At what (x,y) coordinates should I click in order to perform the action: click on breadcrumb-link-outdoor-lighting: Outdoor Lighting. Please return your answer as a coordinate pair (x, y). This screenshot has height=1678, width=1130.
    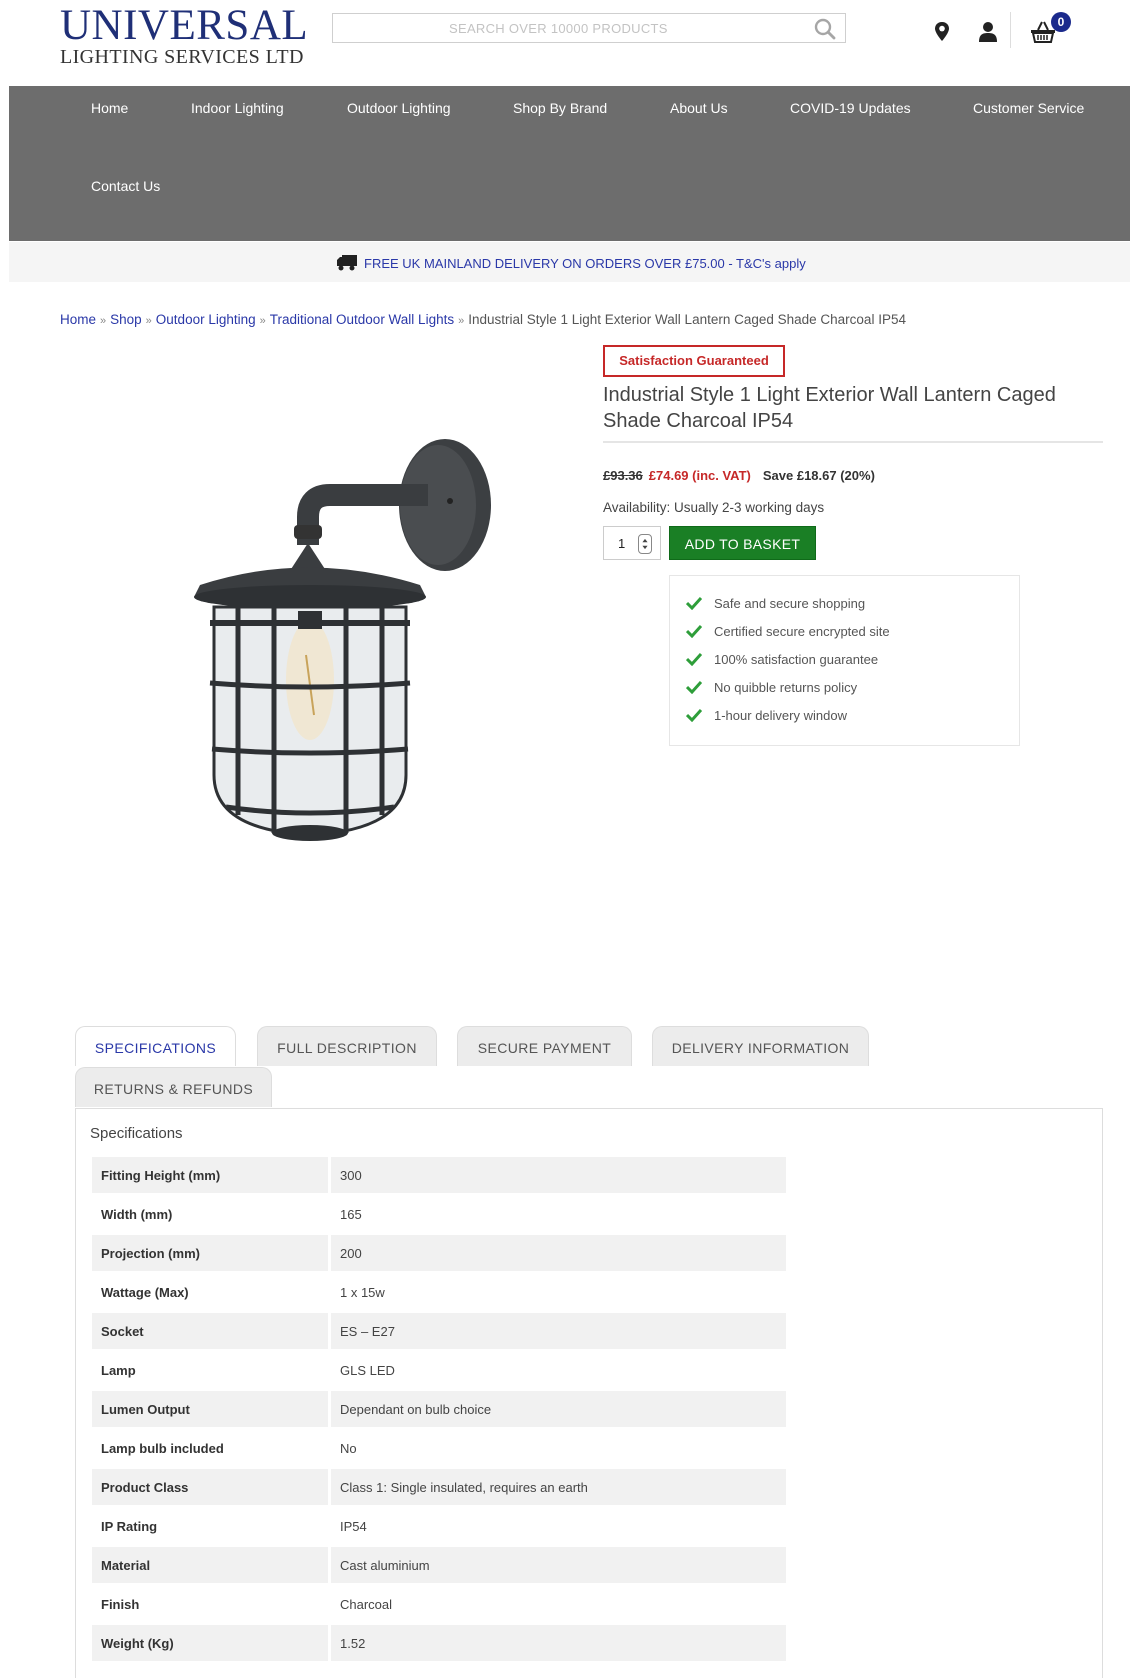
    Looking at the image, I should click on (206, 319).